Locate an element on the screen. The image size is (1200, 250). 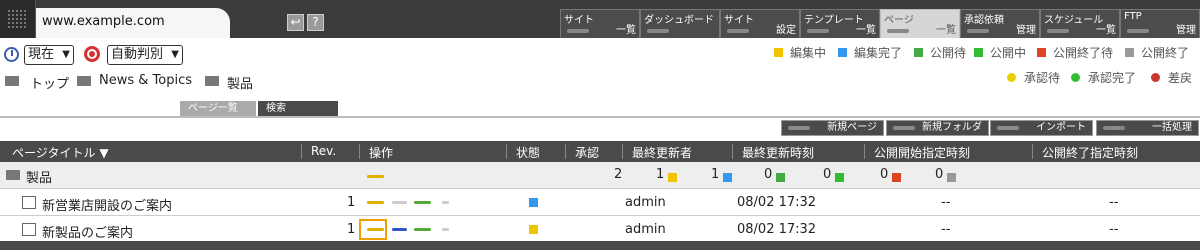
table-row: 新営業店開設のご案内 1 admin 08/02 17:32 -- -- is located at coordinates (600, 202).